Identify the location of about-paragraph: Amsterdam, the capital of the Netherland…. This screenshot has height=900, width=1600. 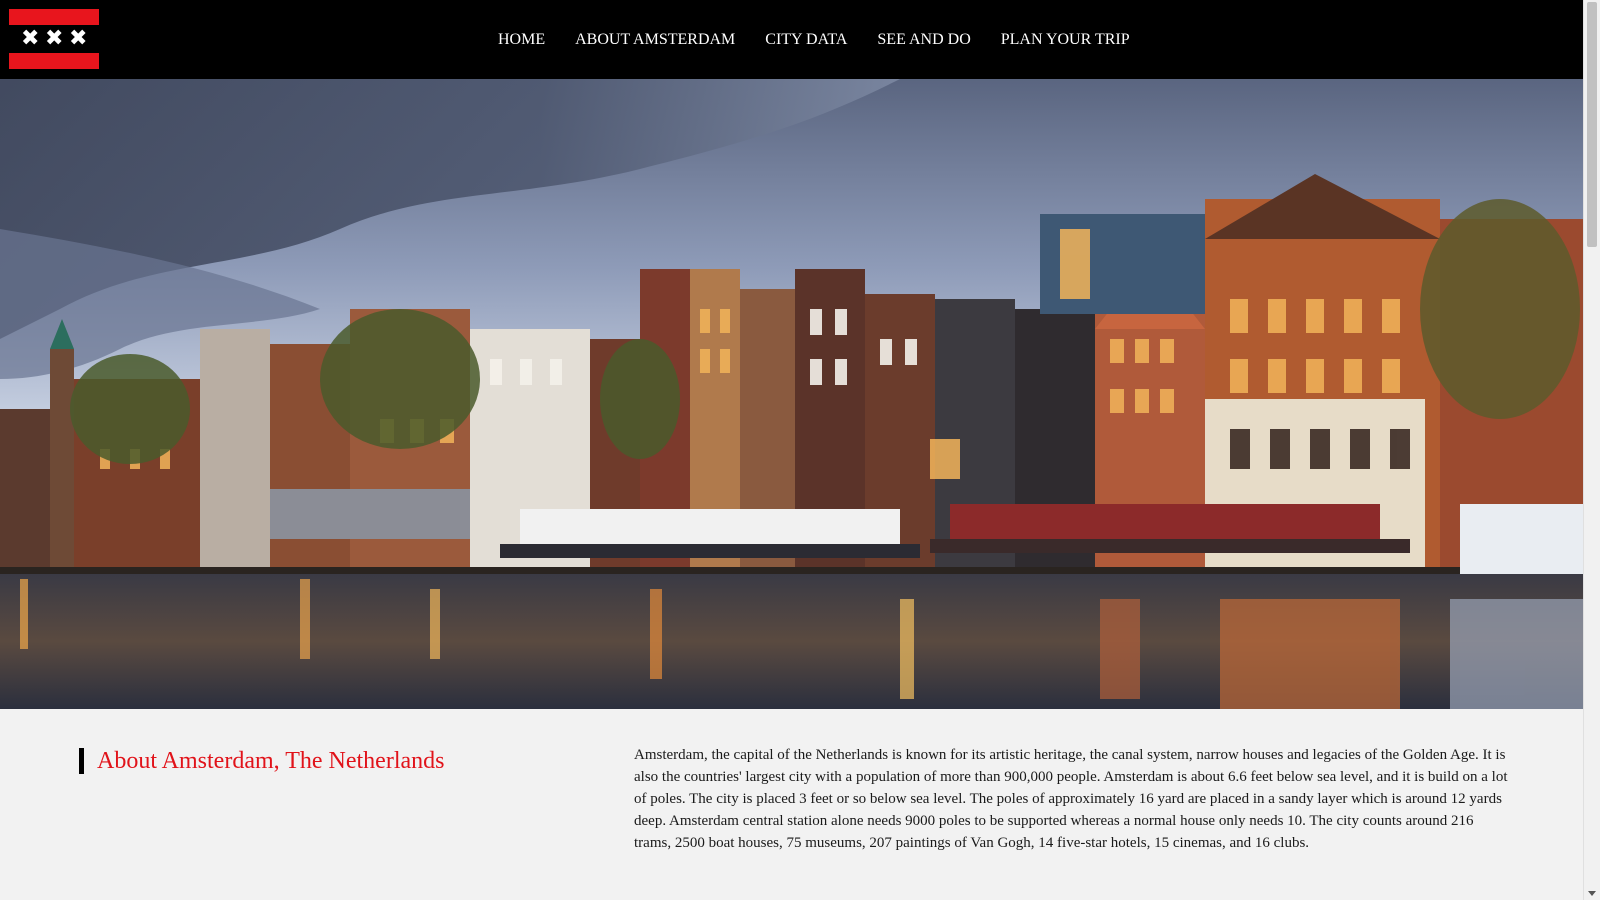
(1071, 799).